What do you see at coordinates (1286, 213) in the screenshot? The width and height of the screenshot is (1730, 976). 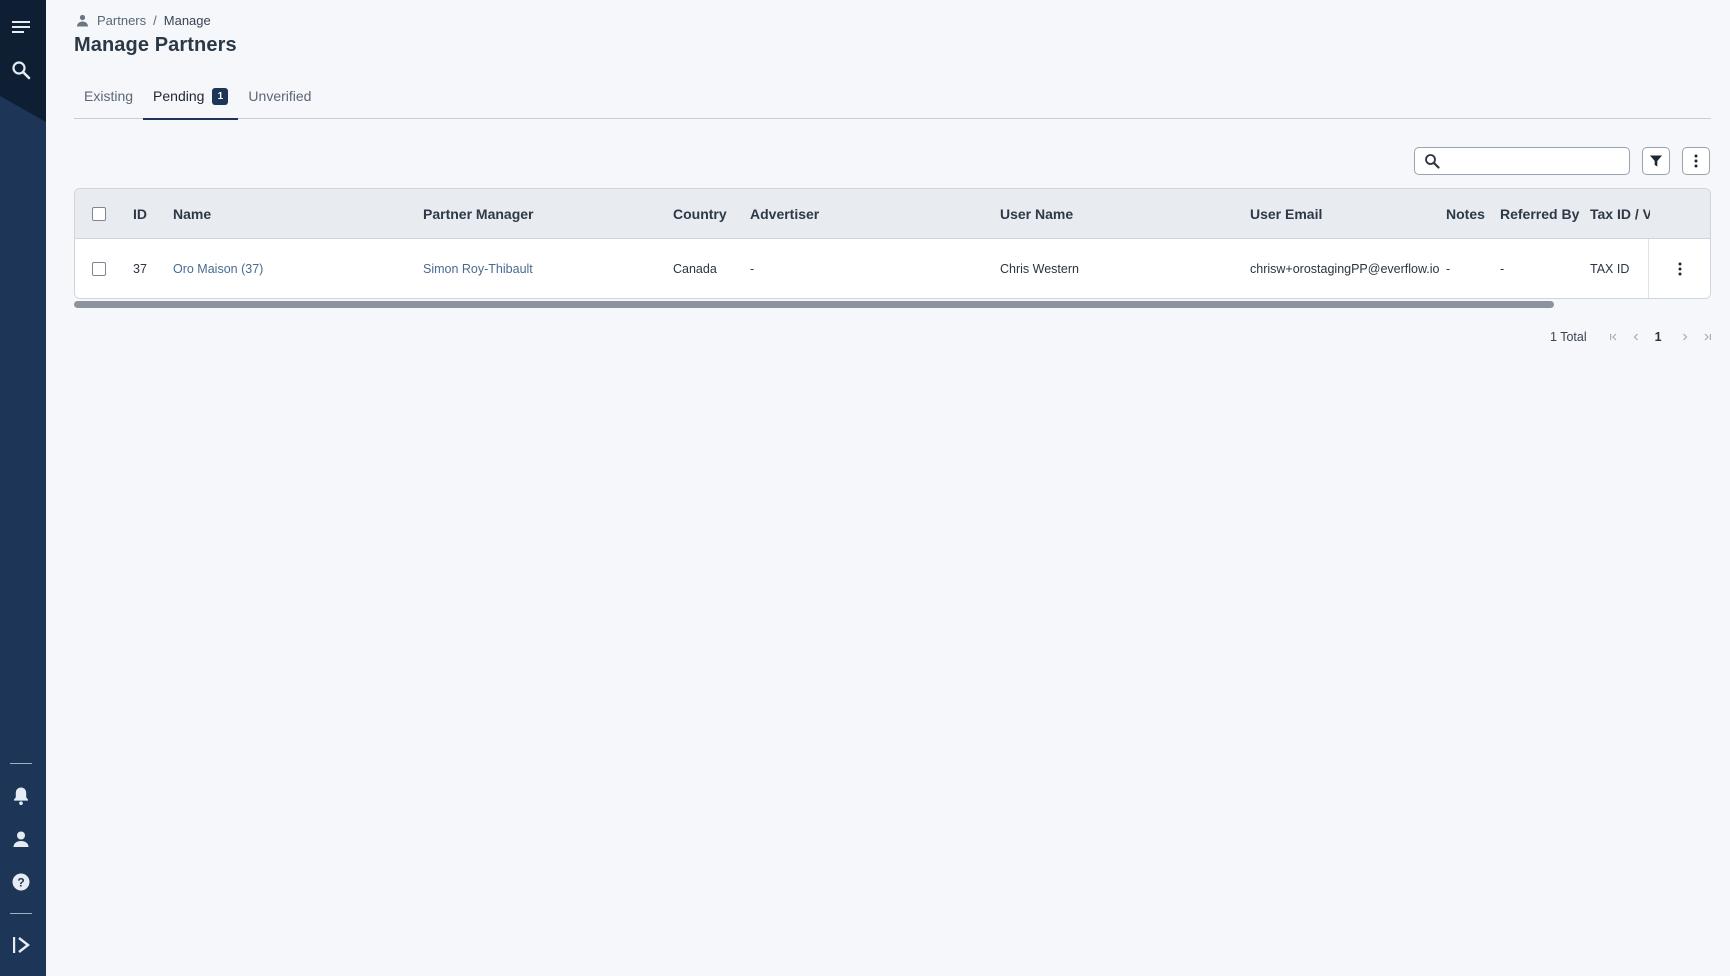 I see `column-header-user-email: User Email` at bounding box center [1286, 213].